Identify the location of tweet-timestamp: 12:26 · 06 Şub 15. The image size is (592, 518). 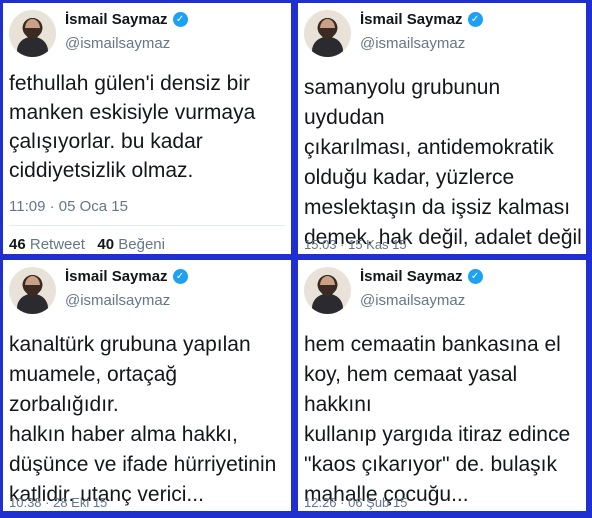
(355, 502).